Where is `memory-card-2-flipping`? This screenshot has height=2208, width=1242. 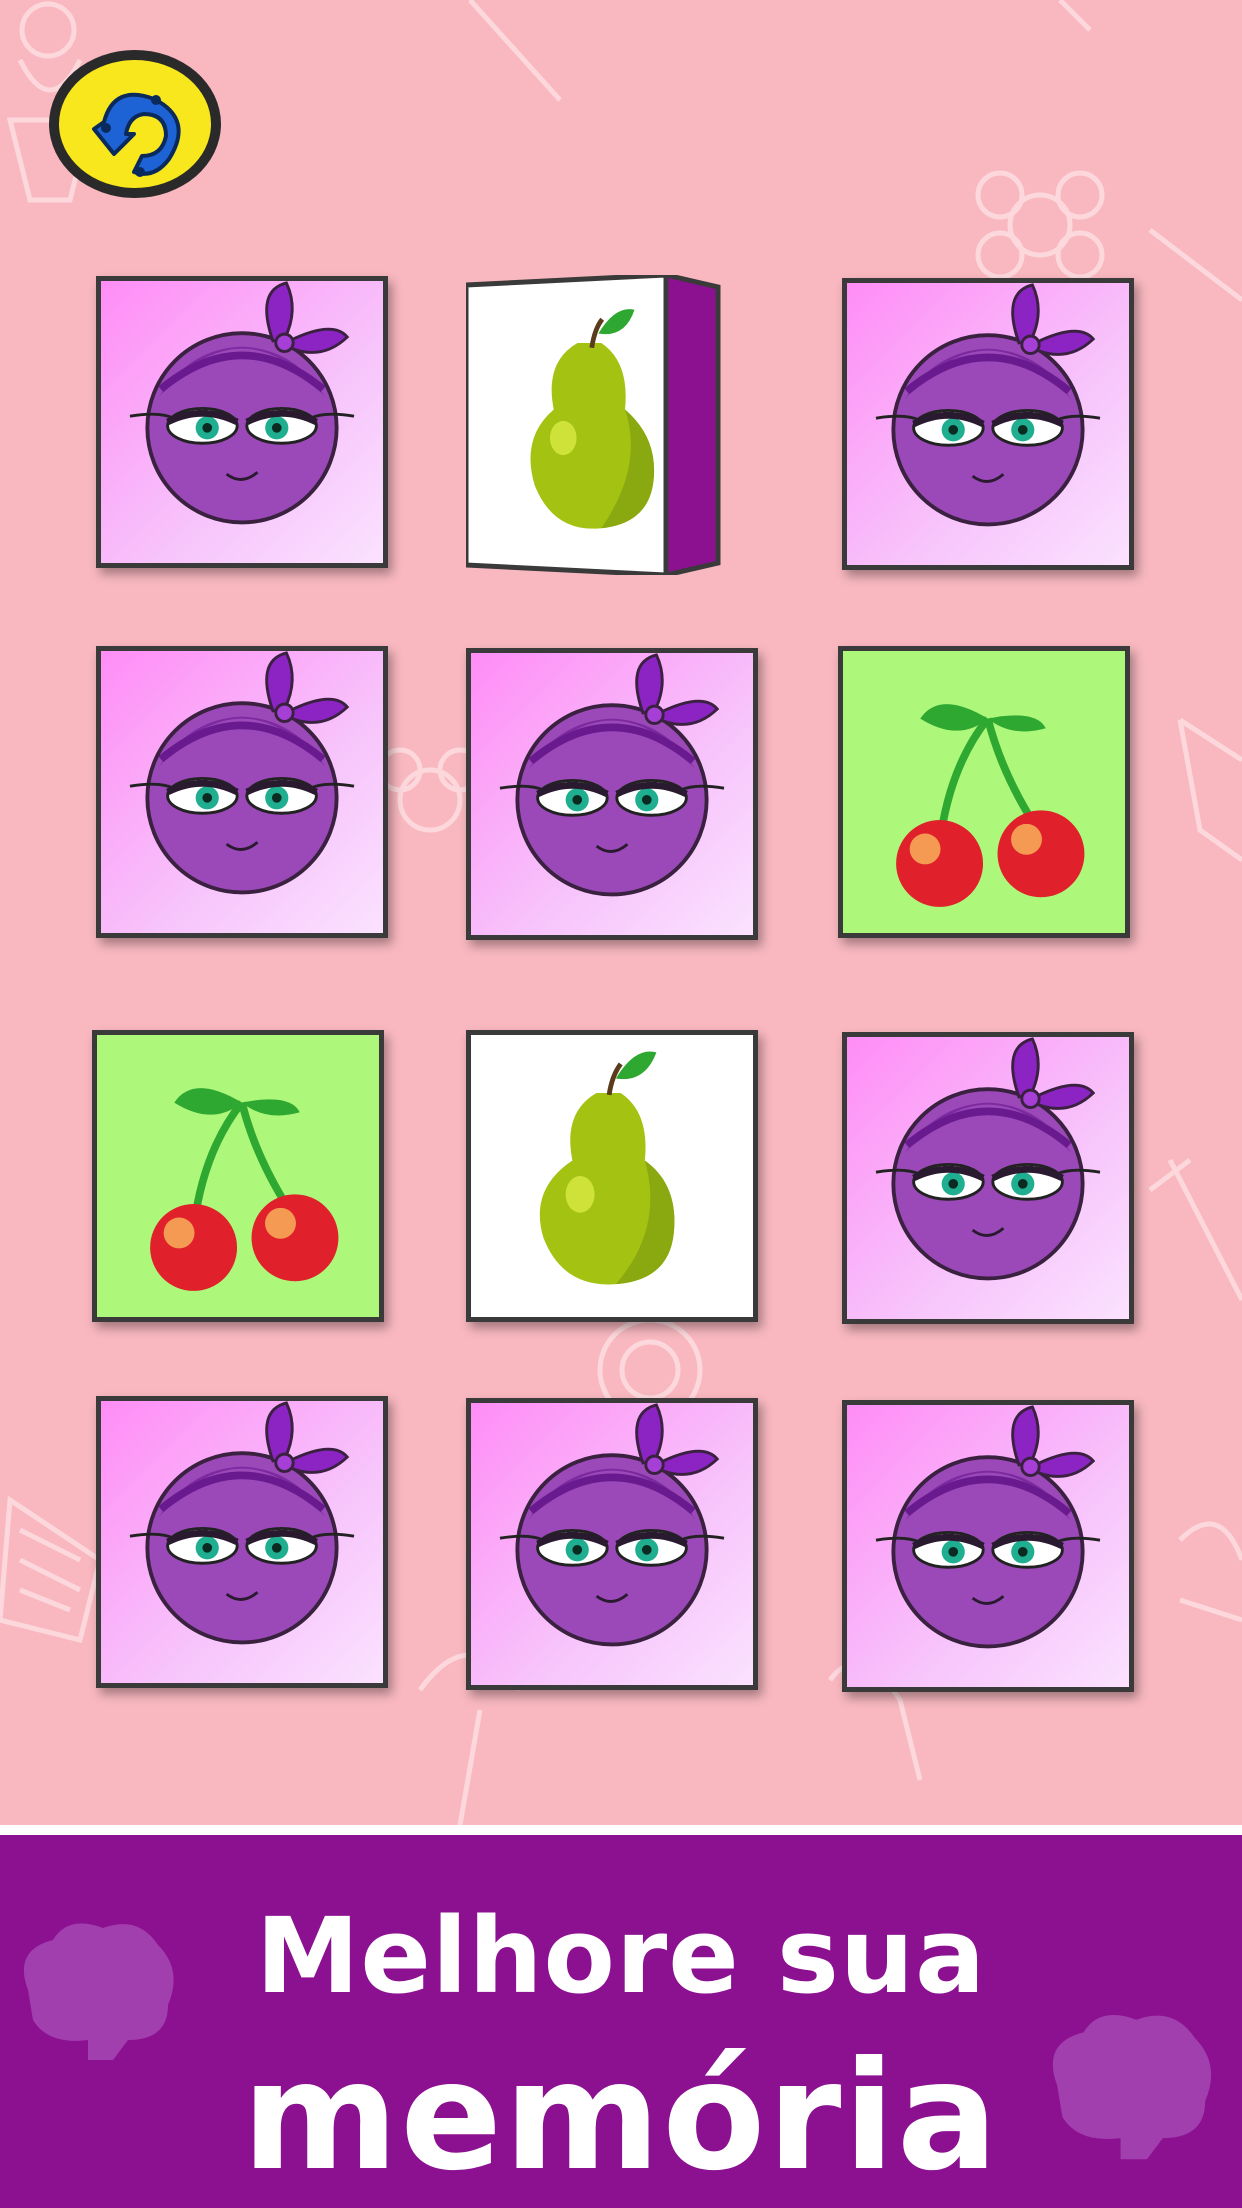
memory-card-2-flipping is located at coordinates (595, 425).